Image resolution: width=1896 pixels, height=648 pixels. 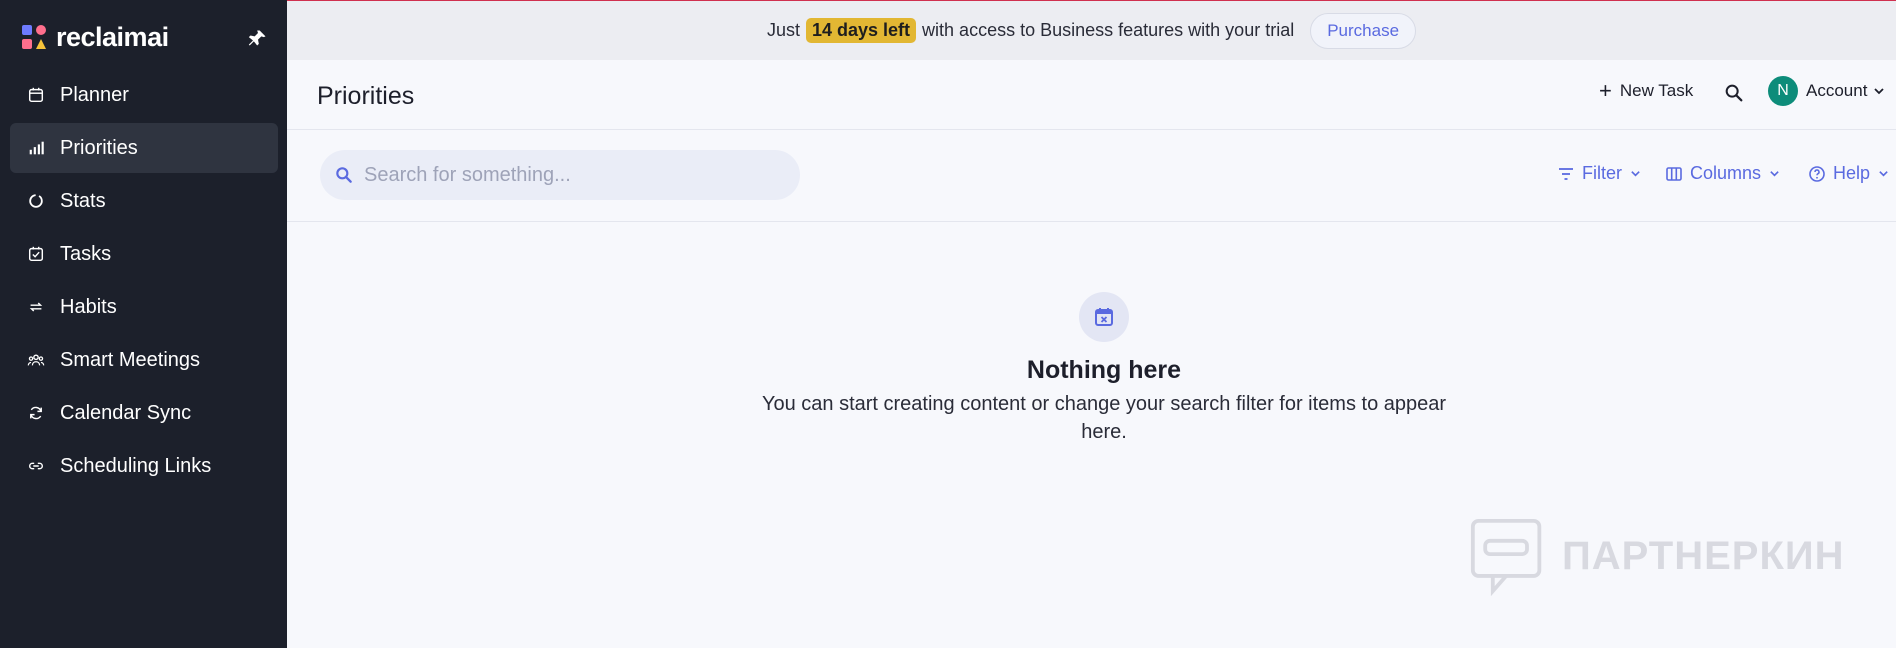 What do you see at coordinates (1817, 173) in the screenshot?
I see `help-icon` at bounding box center [1817, 173].